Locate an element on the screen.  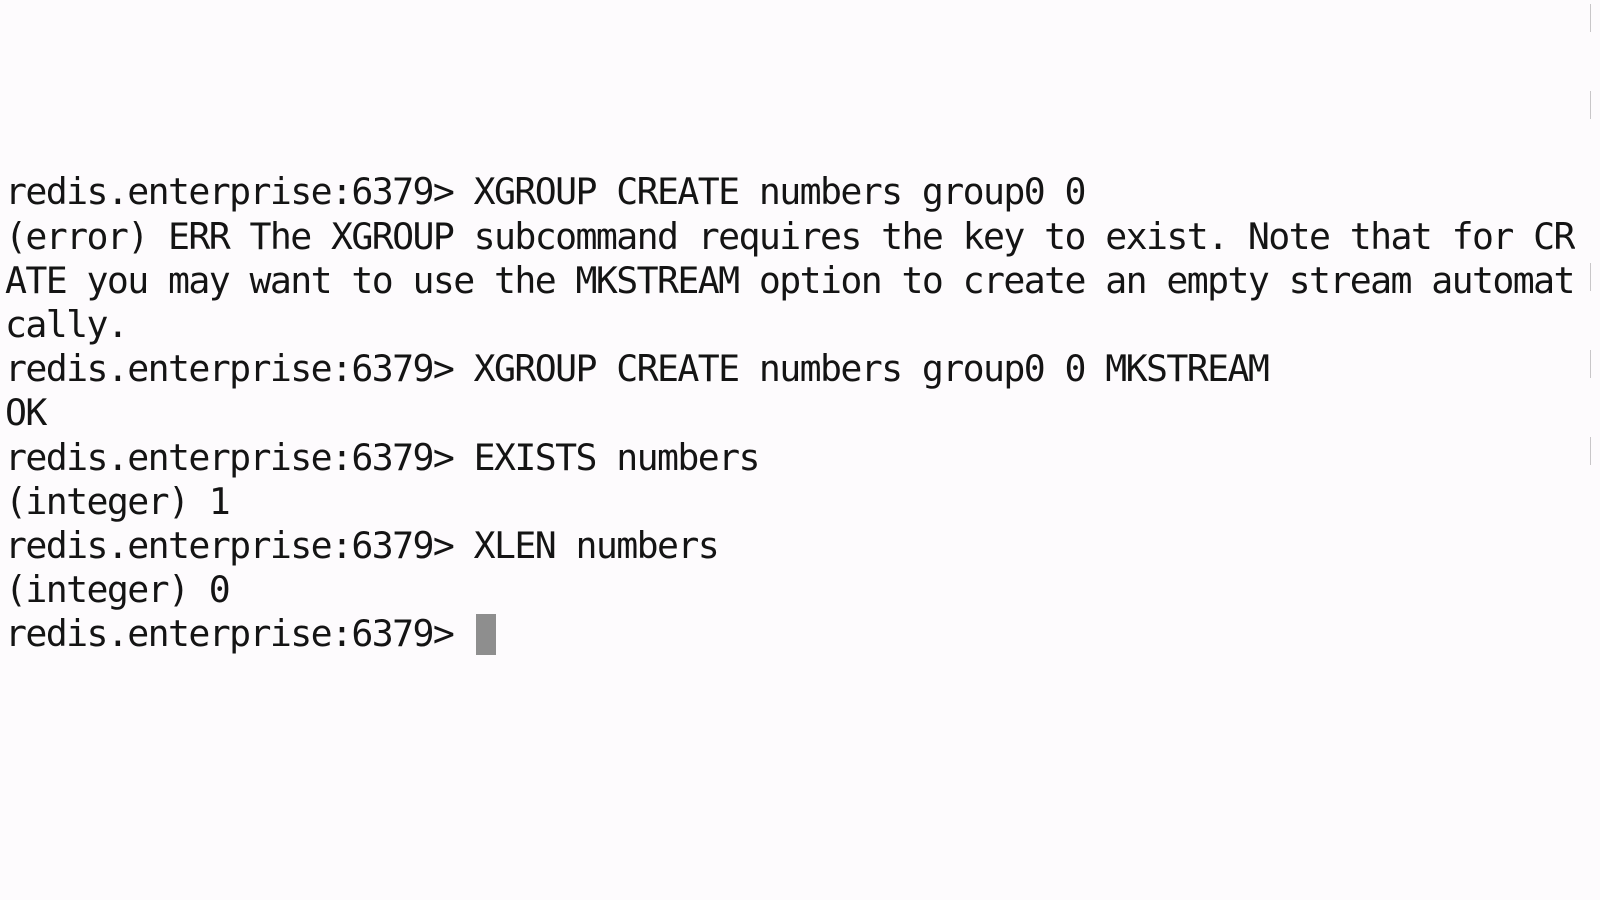
terminal-prompt: redis.enterprise:6379> is located at coordinates (239, 634).